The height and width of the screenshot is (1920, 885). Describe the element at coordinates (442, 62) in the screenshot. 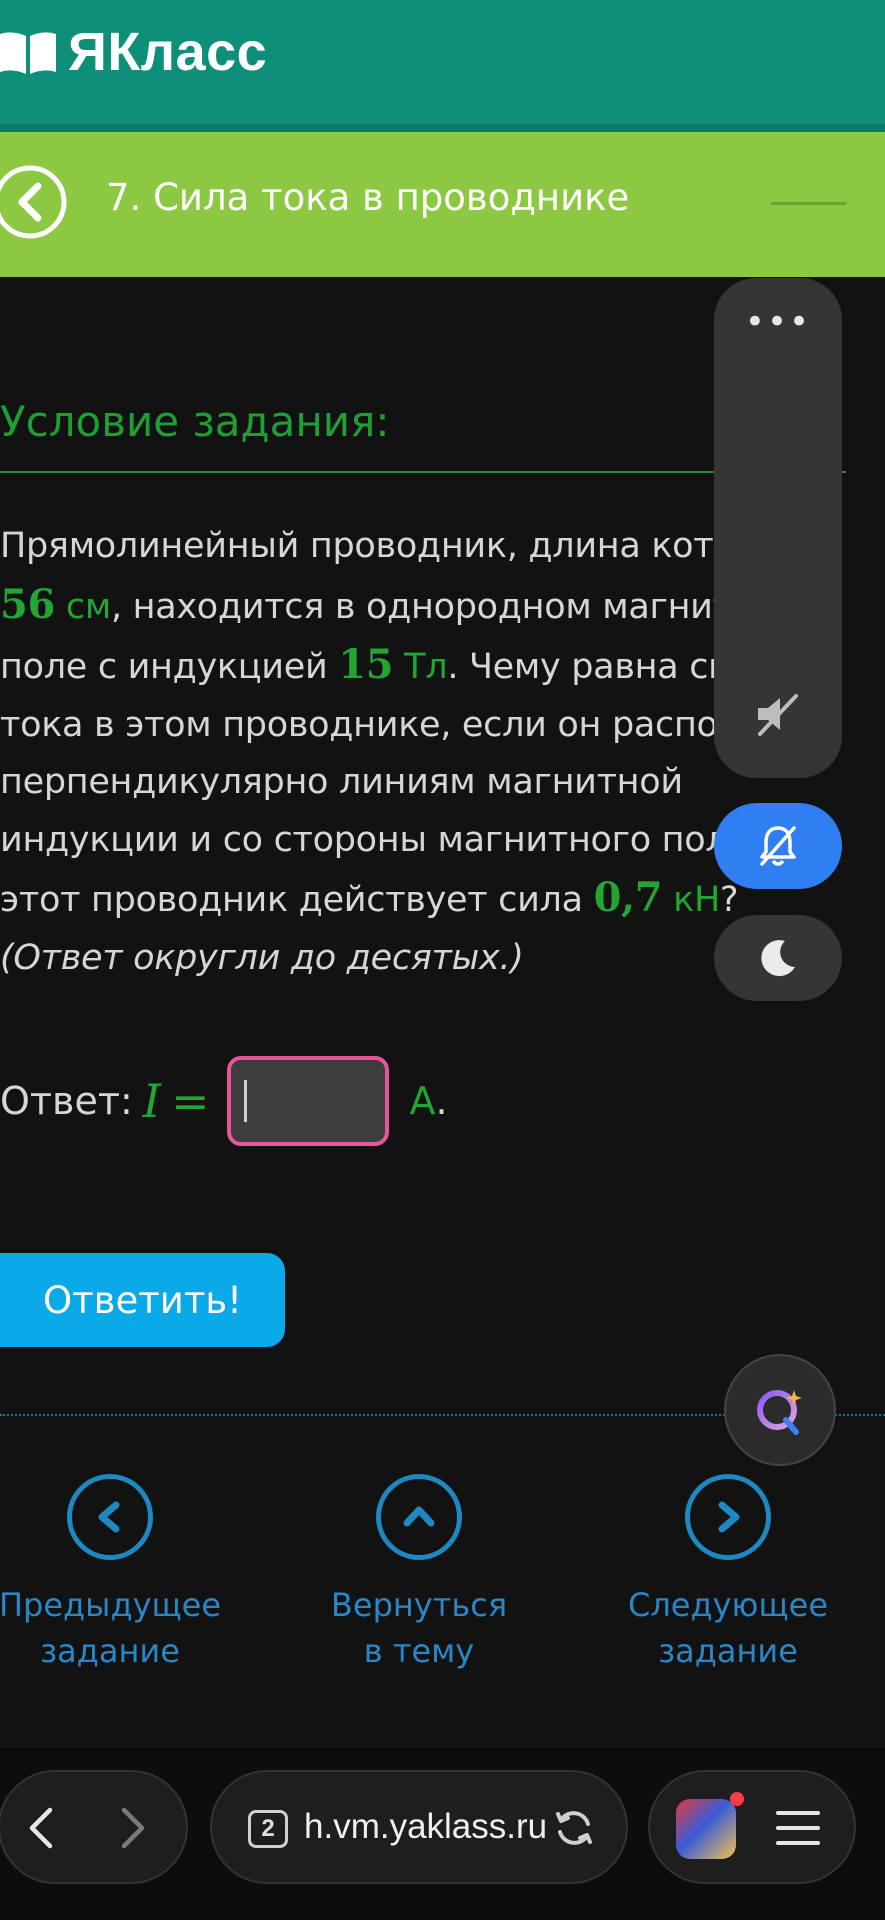

I see `site-header: ЯКласс` at that location.